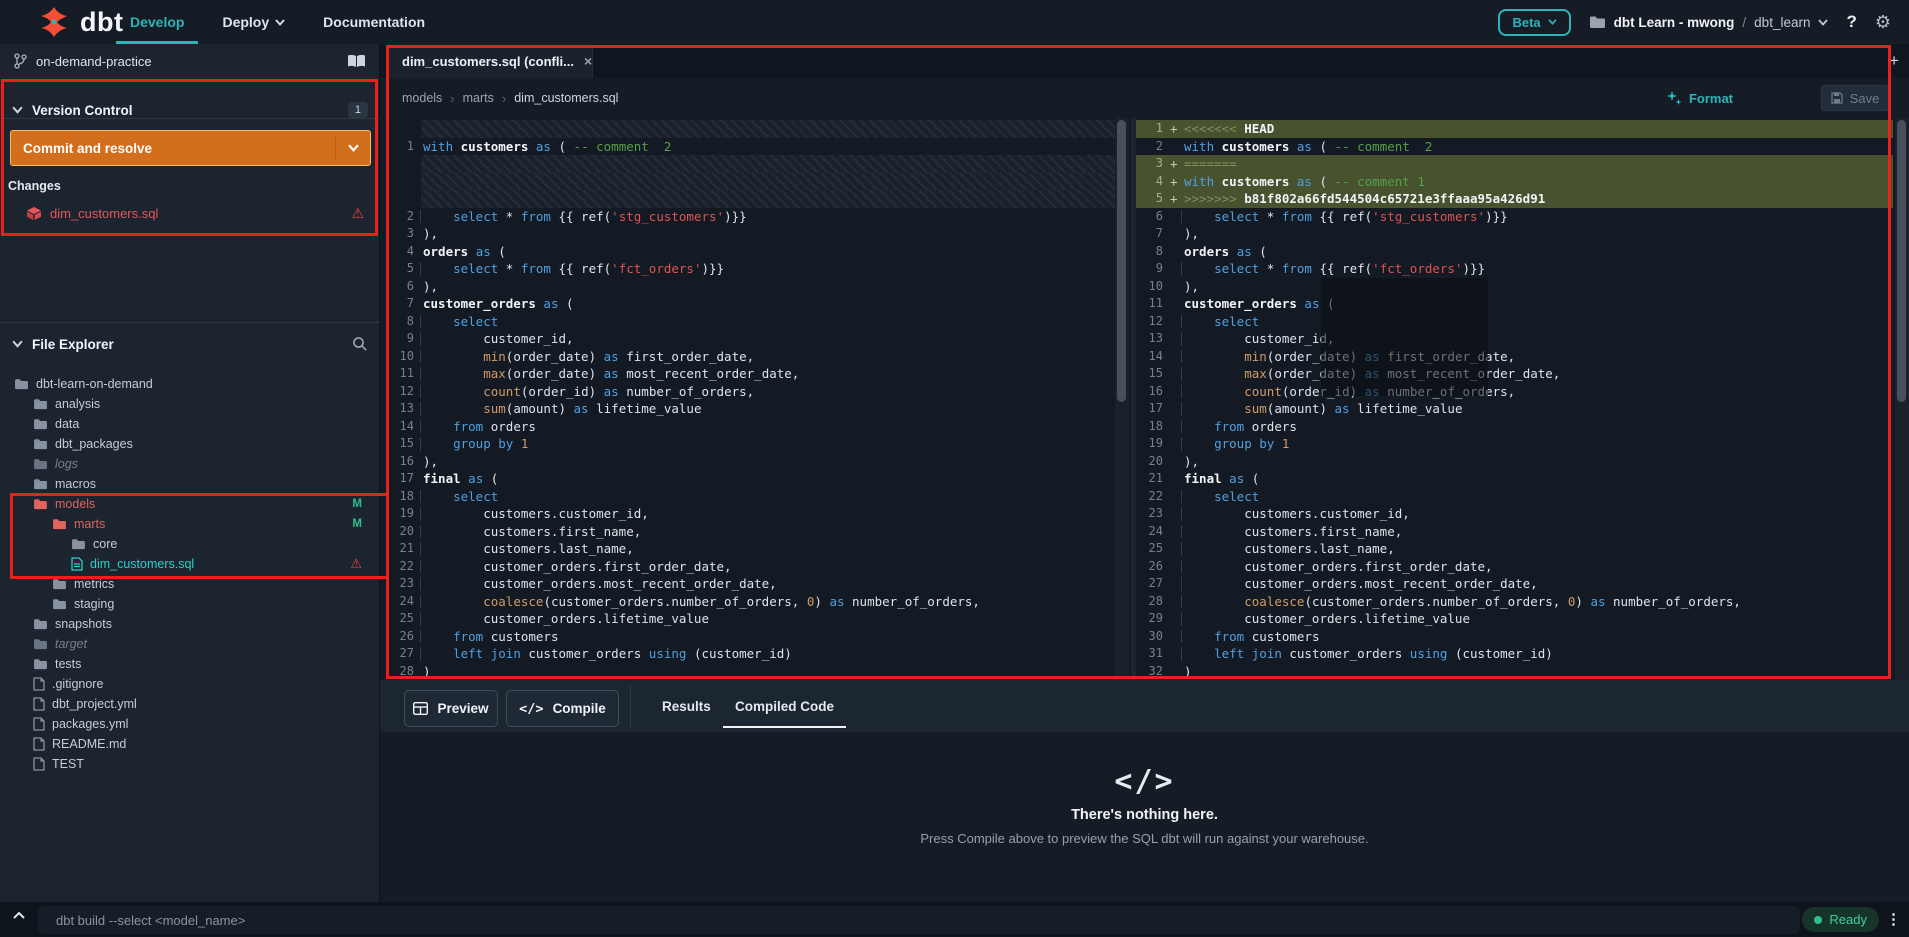 This screenshot has width=1909, height=937. I want to click on preview-button: Preview, so click(451, 708).